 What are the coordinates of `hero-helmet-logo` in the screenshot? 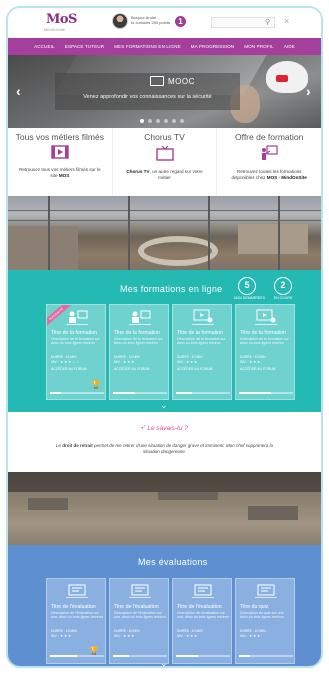 It's located at (282, 78).